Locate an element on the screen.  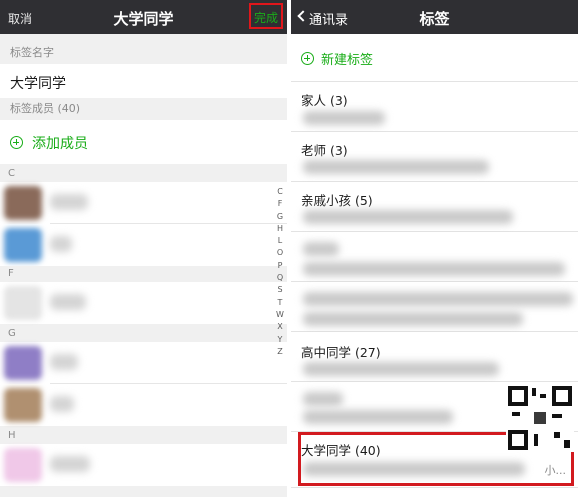
nav-bar: 取消 大学同学 完成 is located at coordinates (143, 17).